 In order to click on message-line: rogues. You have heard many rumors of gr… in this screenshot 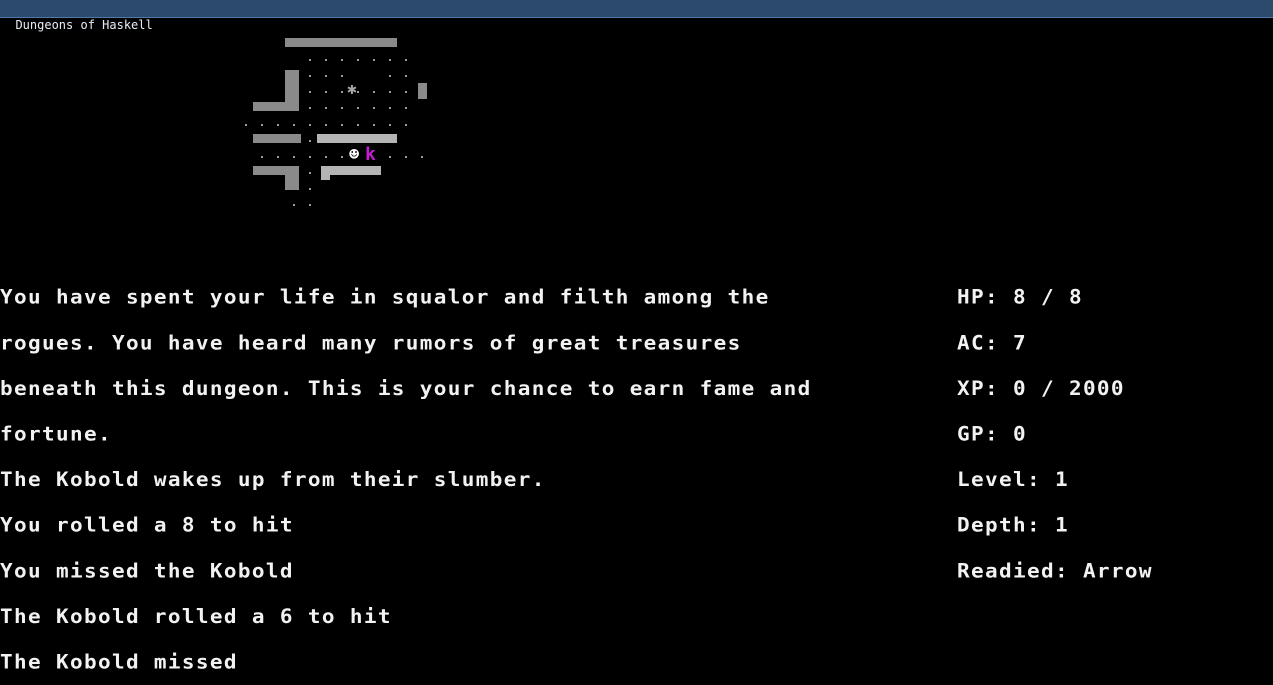, I will do `click(371, 342)`.